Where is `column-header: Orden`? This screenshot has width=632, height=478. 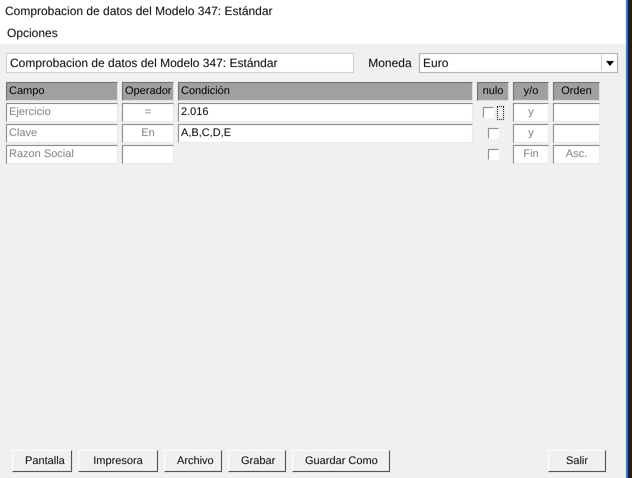
column-header: Orden is located at coordinates (576, 91).